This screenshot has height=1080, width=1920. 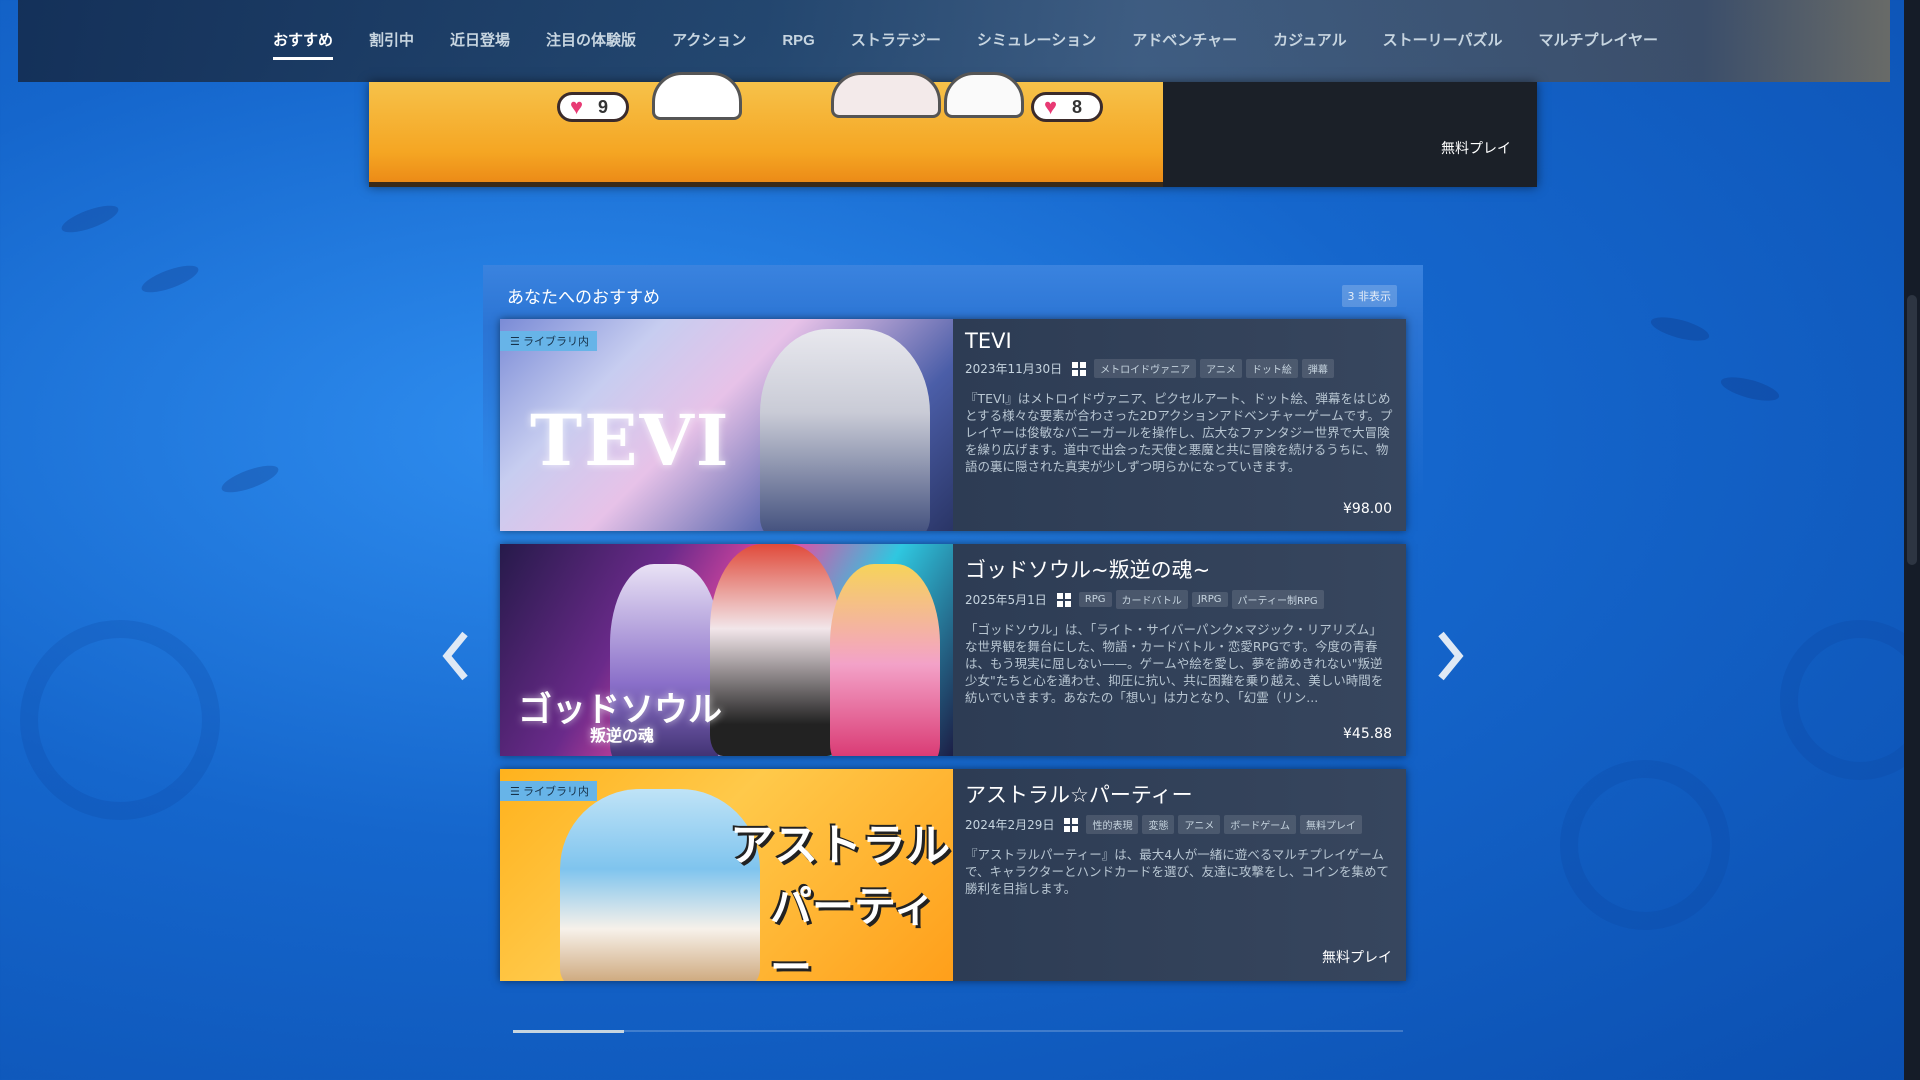 What do you see at coordinates (1369, 296) in the screenshot?
I see `hidden-count-badge: 3 非表示` at bounding box center [1369, 296].